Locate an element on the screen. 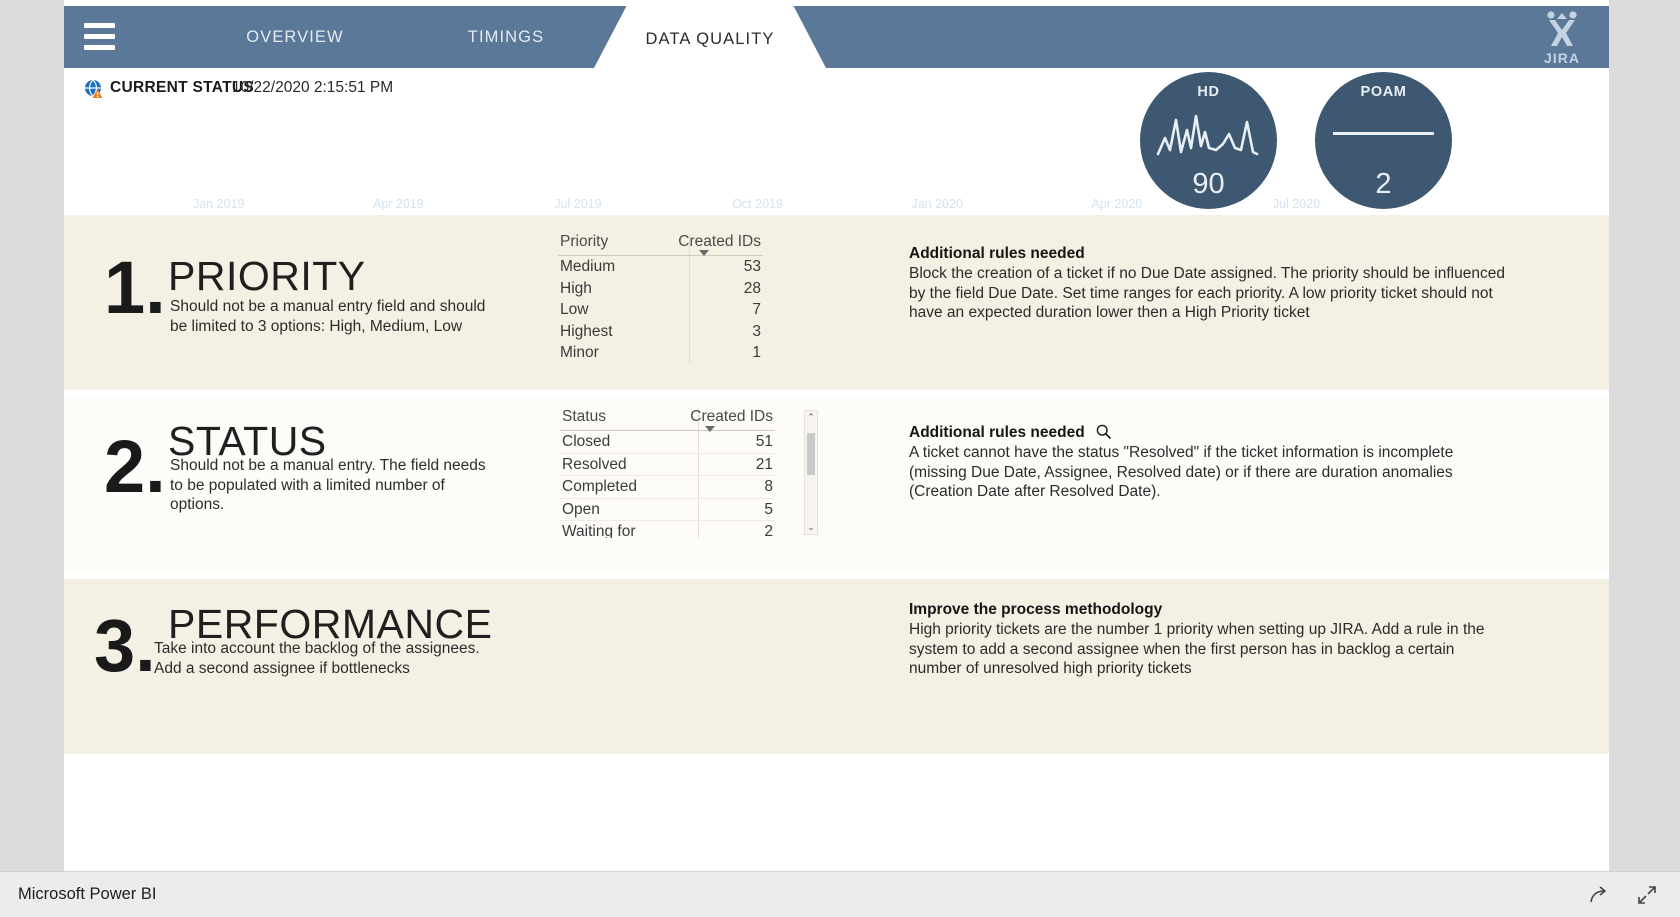  table-cell-value: 51 is located at coordinates (764, 441).